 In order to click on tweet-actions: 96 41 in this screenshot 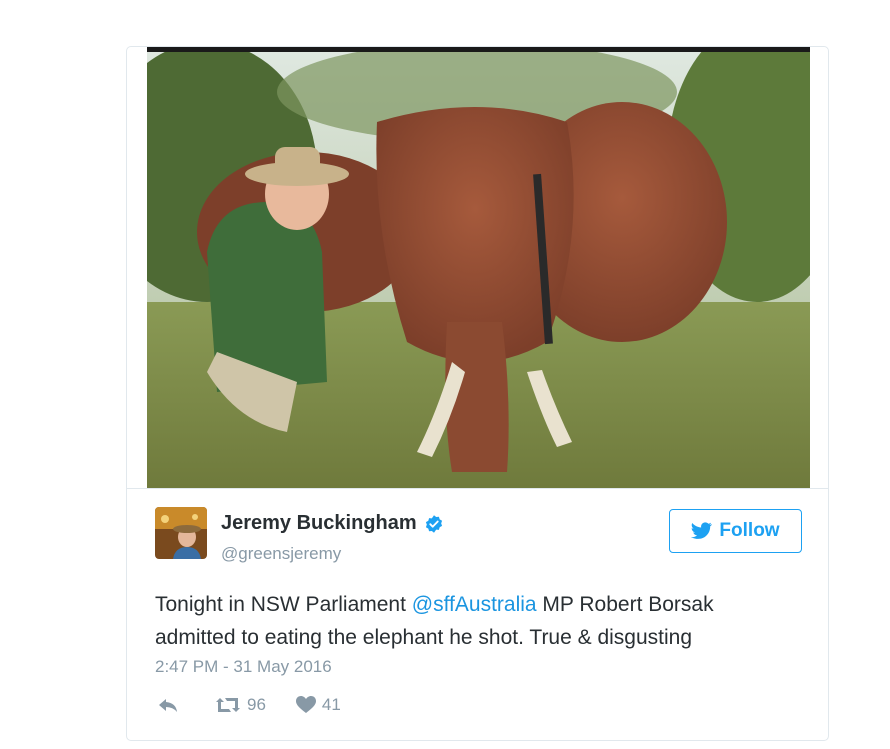, I will do `click(264, 705)`.